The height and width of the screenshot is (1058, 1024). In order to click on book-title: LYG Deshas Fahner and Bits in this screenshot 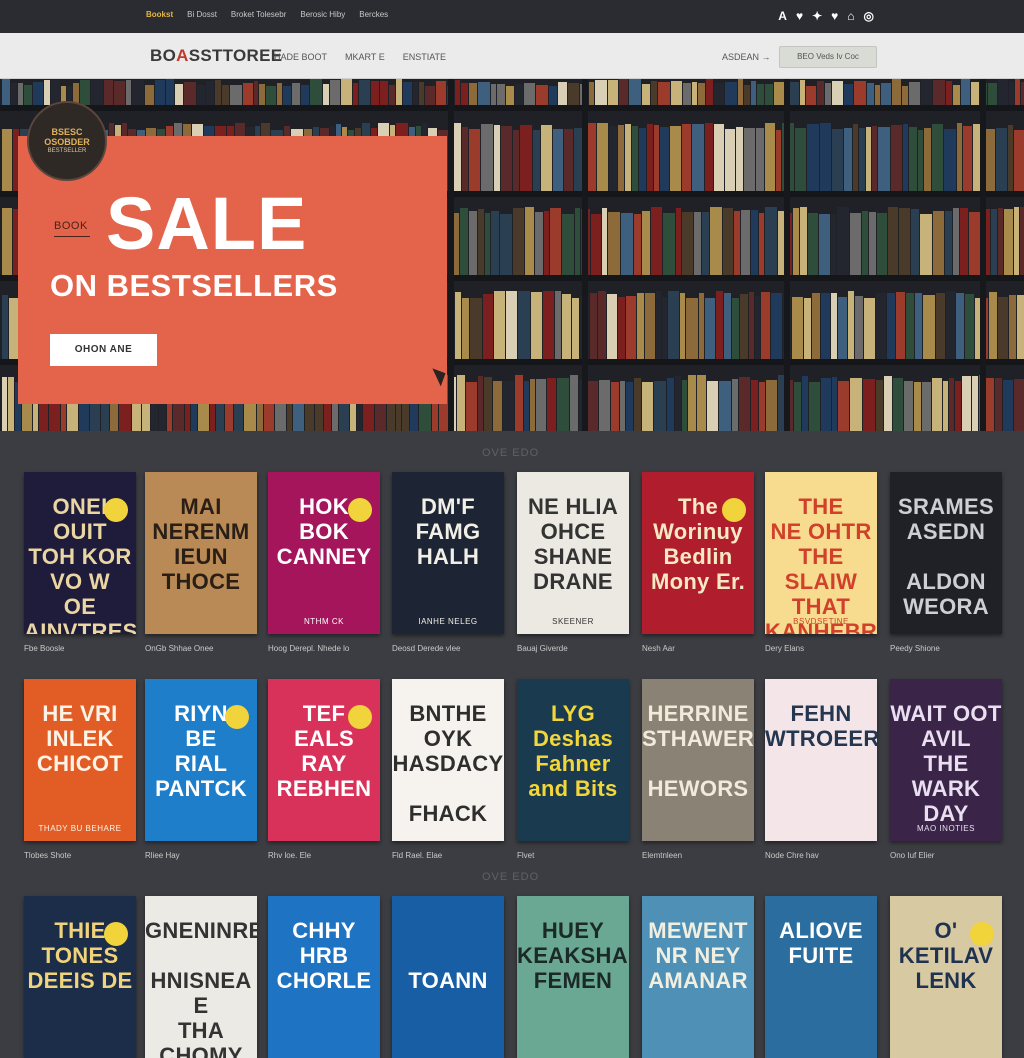, I will do `click(573, 751)`.